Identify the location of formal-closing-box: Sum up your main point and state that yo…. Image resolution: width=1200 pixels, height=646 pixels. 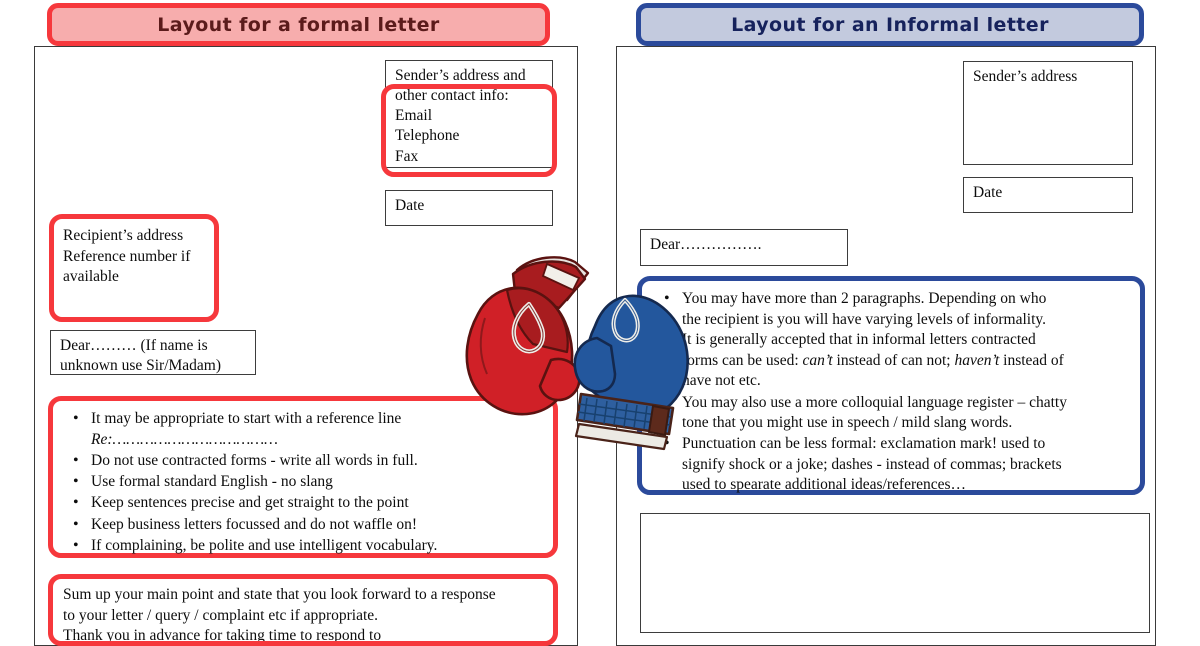
(303, 610).